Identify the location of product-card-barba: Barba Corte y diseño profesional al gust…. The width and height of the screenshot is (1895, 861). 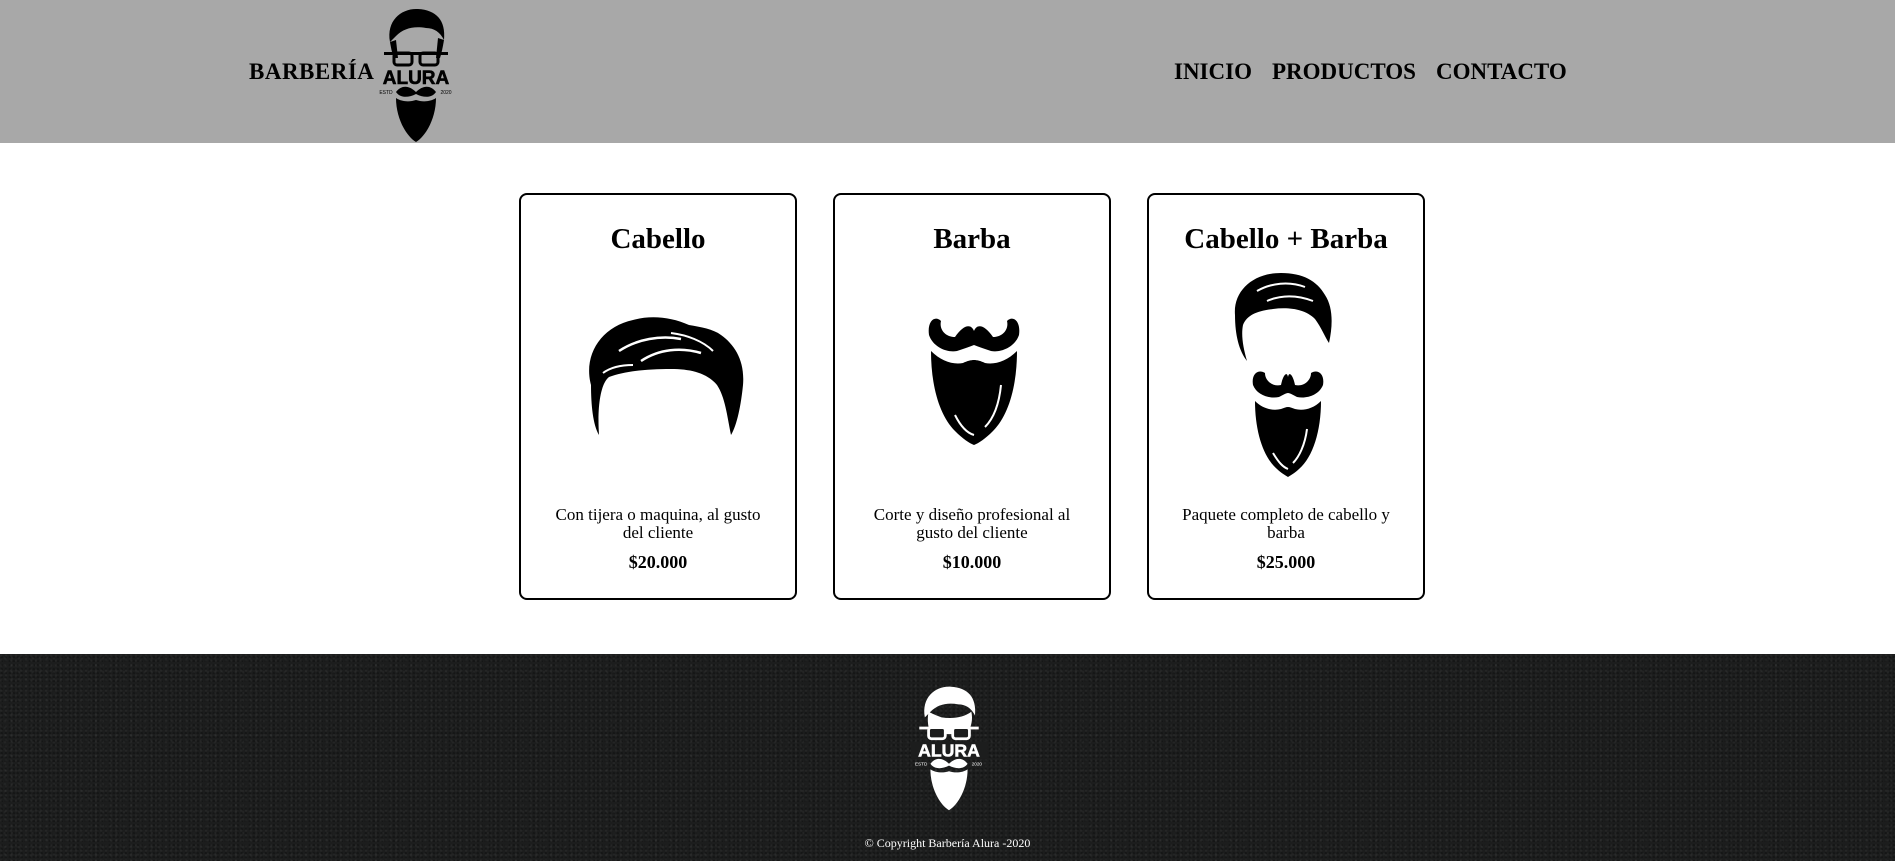
(972, 396).